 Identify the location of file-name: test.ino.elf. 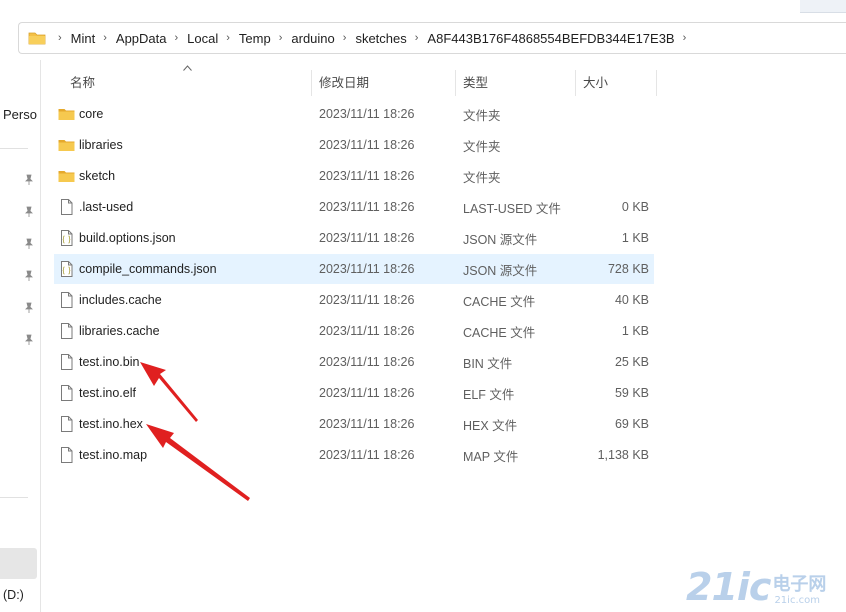
(107, 393).